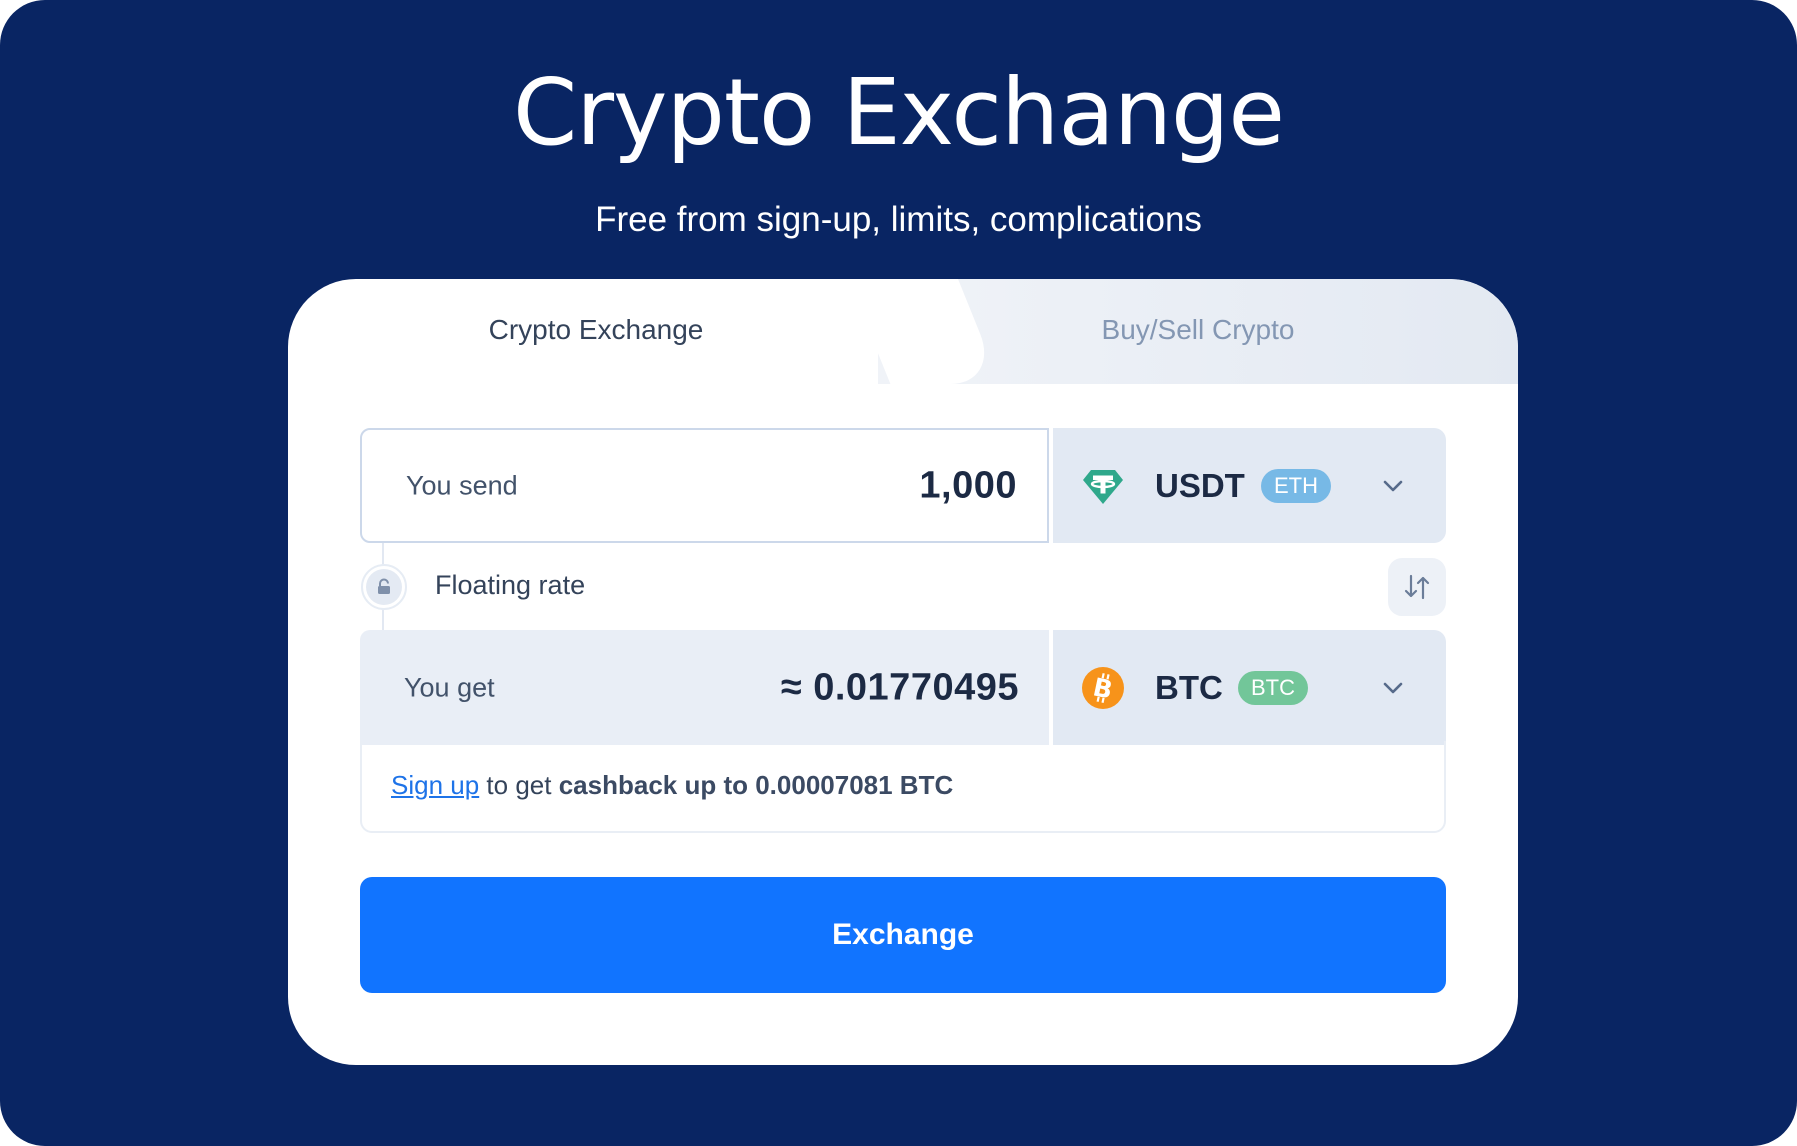 The height and width of the screenshot is (1146, 1797). I want to click on bitcoin-icon: B, so click(1103, 687).